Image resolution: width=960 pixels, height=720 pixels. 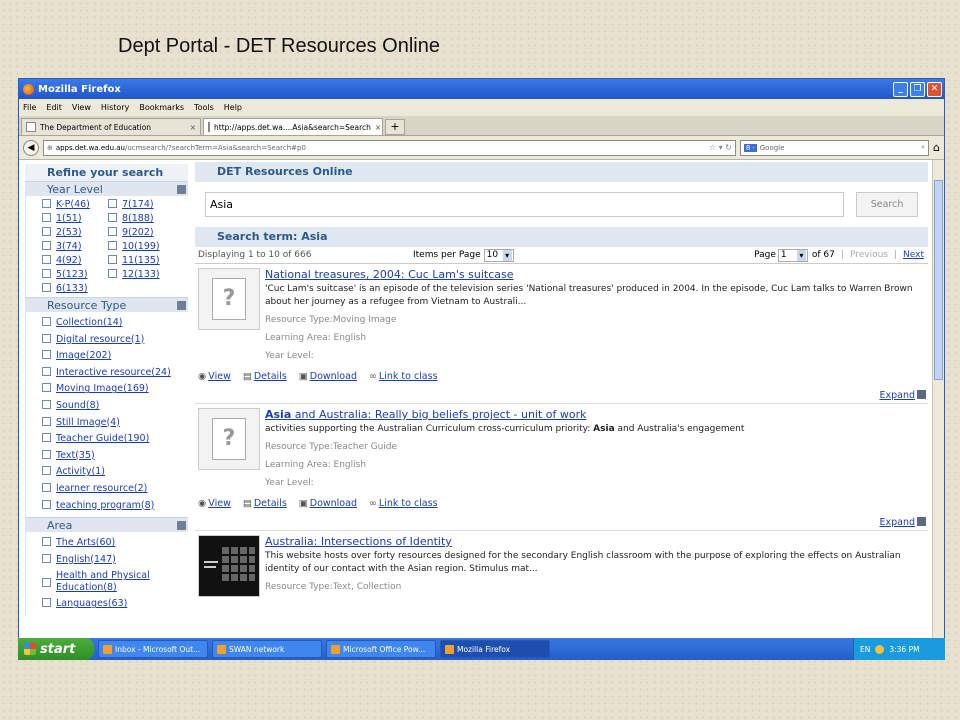 I want to click on scrollbar-thumb, so click(x=938, y=280).